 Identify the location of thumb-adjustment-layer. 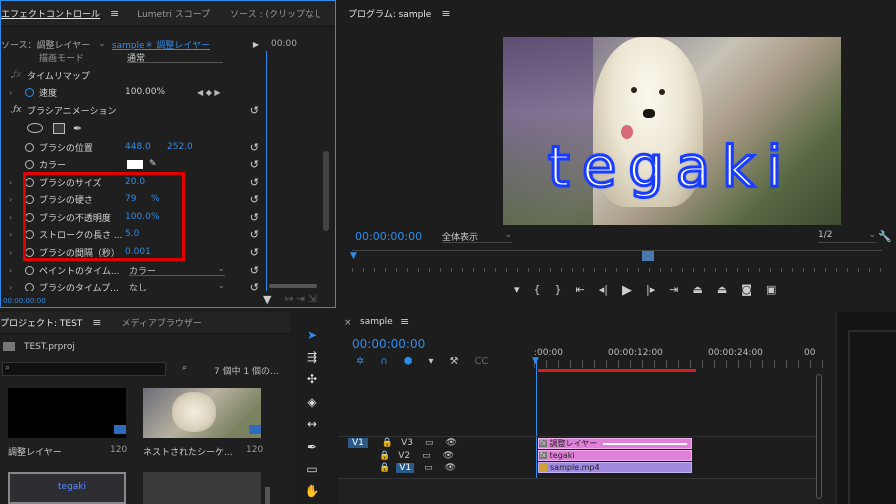
(67, 413).